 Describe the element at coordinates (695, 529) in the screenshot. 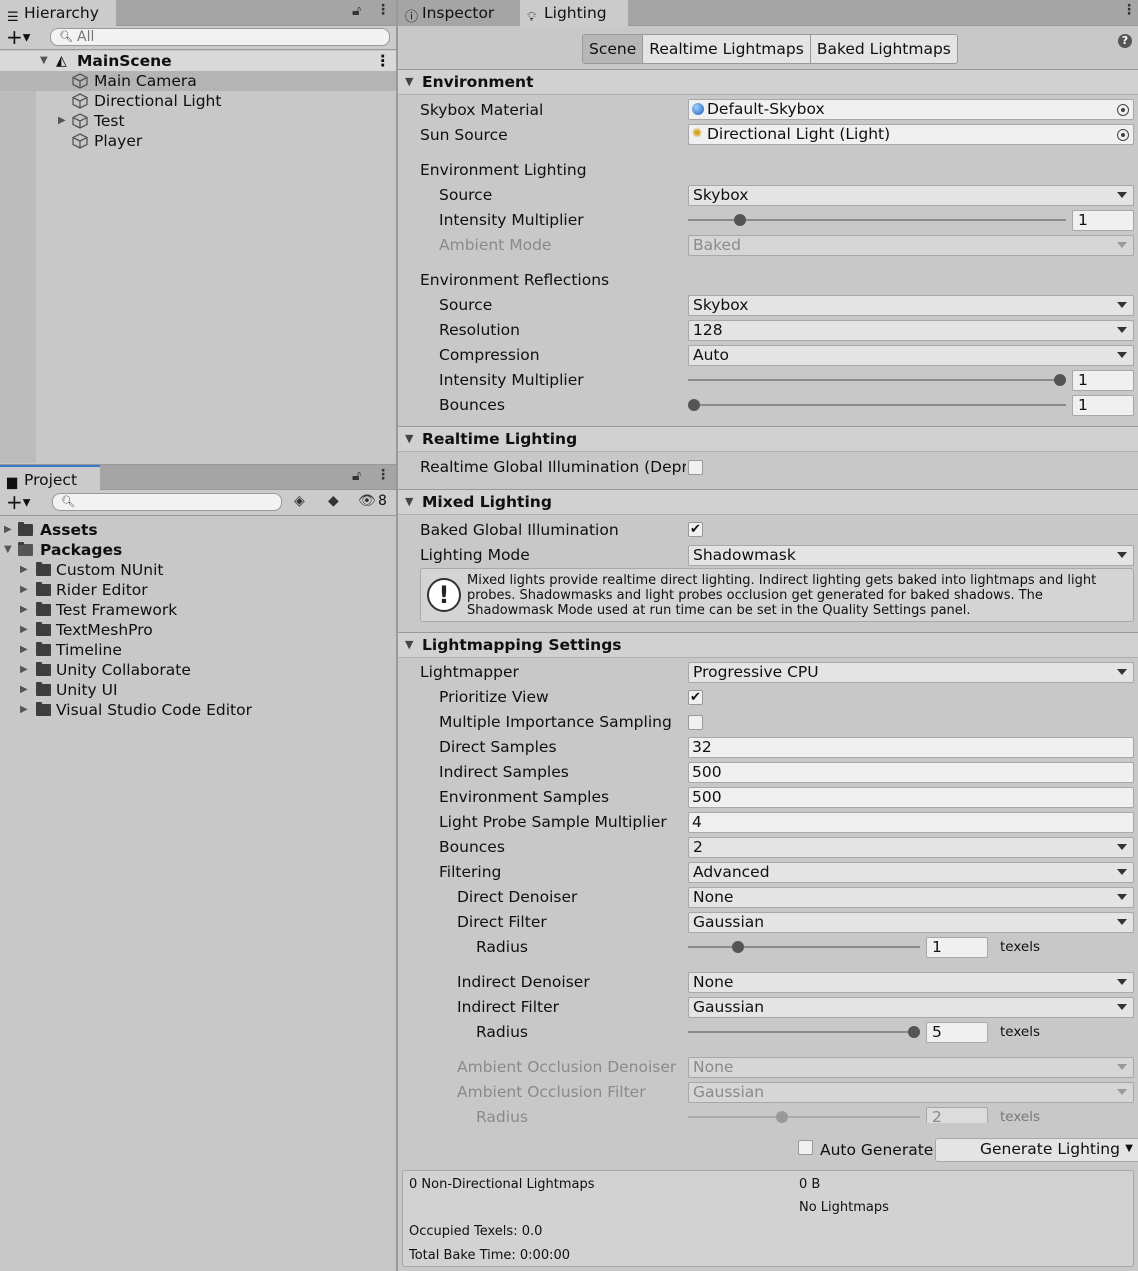

I see `baked-gi-checkbox: ✔` at that location.